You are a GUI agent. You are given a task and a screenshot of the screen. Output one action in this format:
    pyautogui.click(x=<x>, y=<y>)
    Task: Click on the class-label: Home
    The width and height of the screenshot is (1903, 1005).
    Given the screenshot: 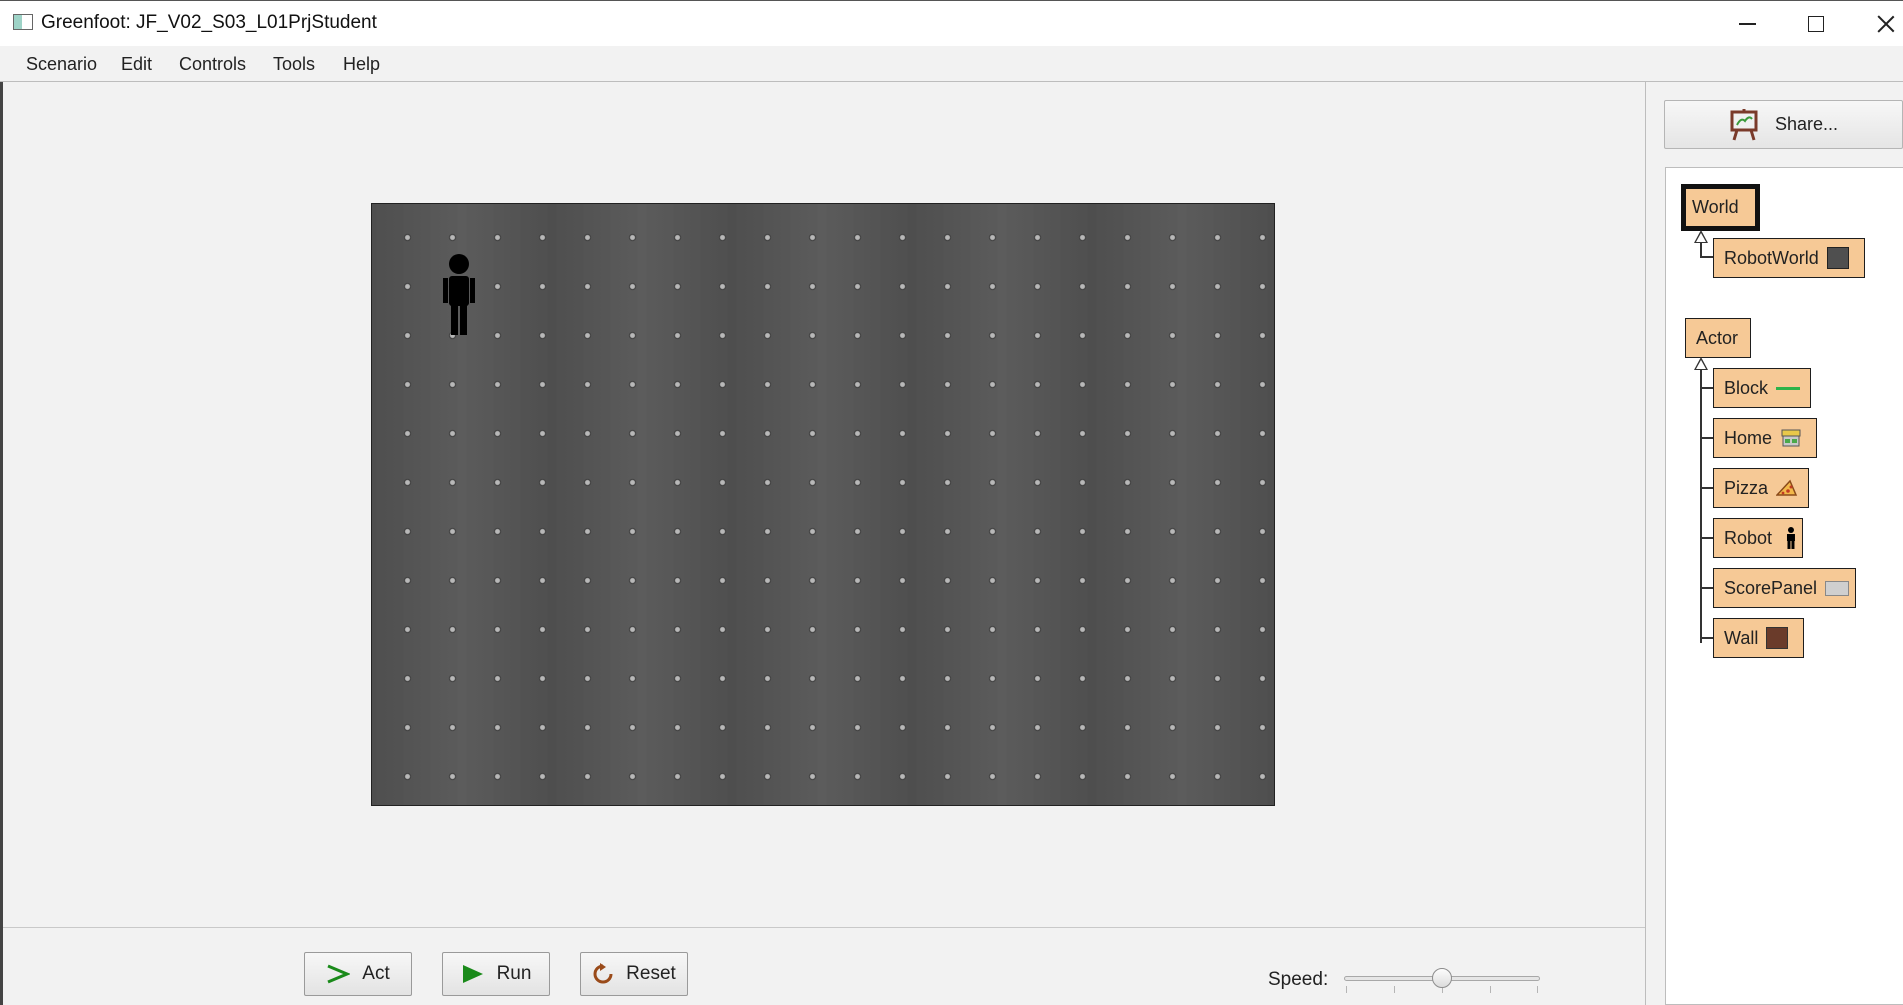 What is the action you would take?
    pyautogui.click(x=1748, y=437)
    